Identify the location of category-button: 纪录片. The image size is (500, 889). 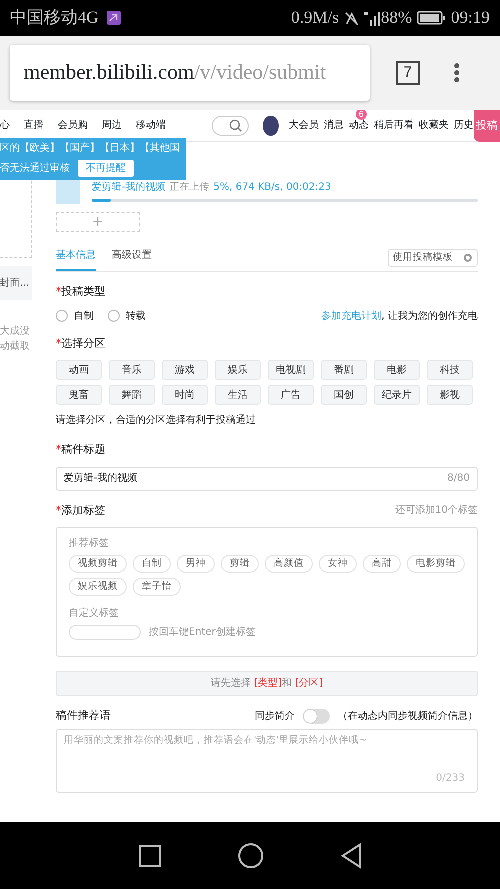
(397, 395).